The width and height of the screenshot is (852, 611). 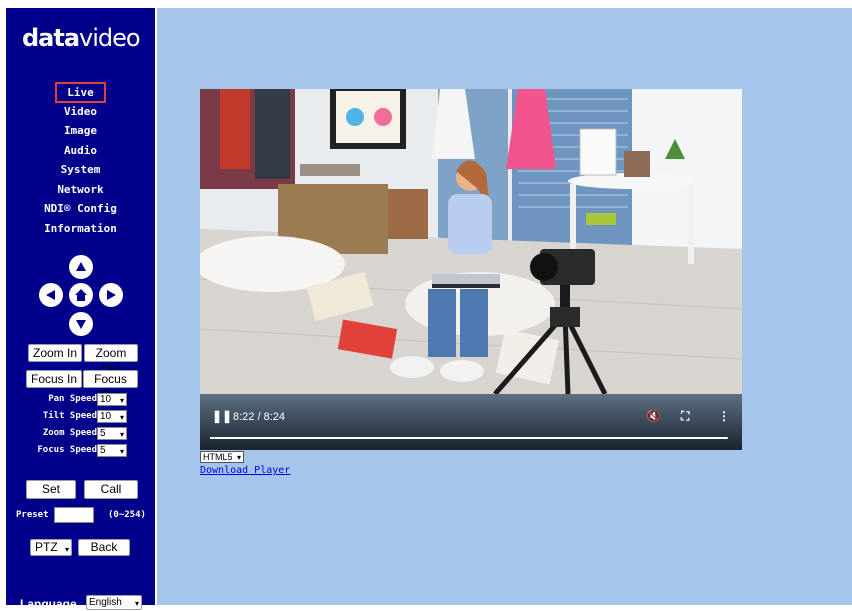 I want to click on menu-item-information: Information, so click(x=80, y=229).